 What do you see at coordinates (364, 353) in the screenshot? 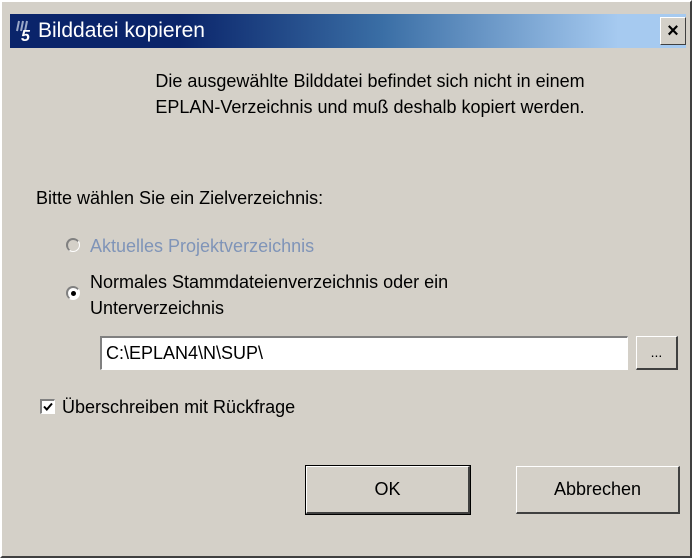
I see `directory-path-input` at bounding box center [364, 353].